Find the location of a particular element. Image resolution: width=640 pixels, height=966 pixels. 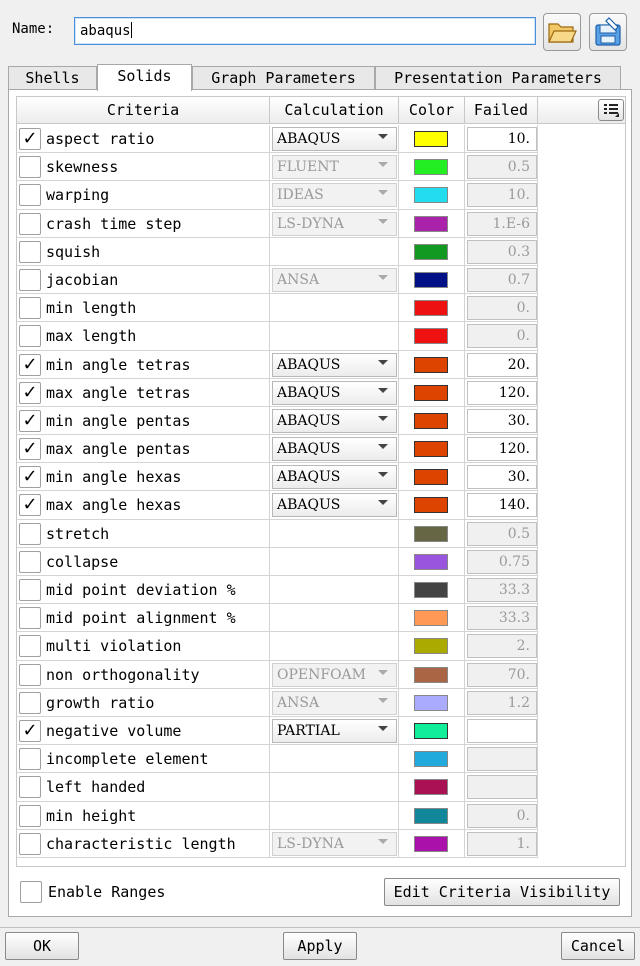

calculation-value: LS-DYNA is located at coordinates (310, 843).